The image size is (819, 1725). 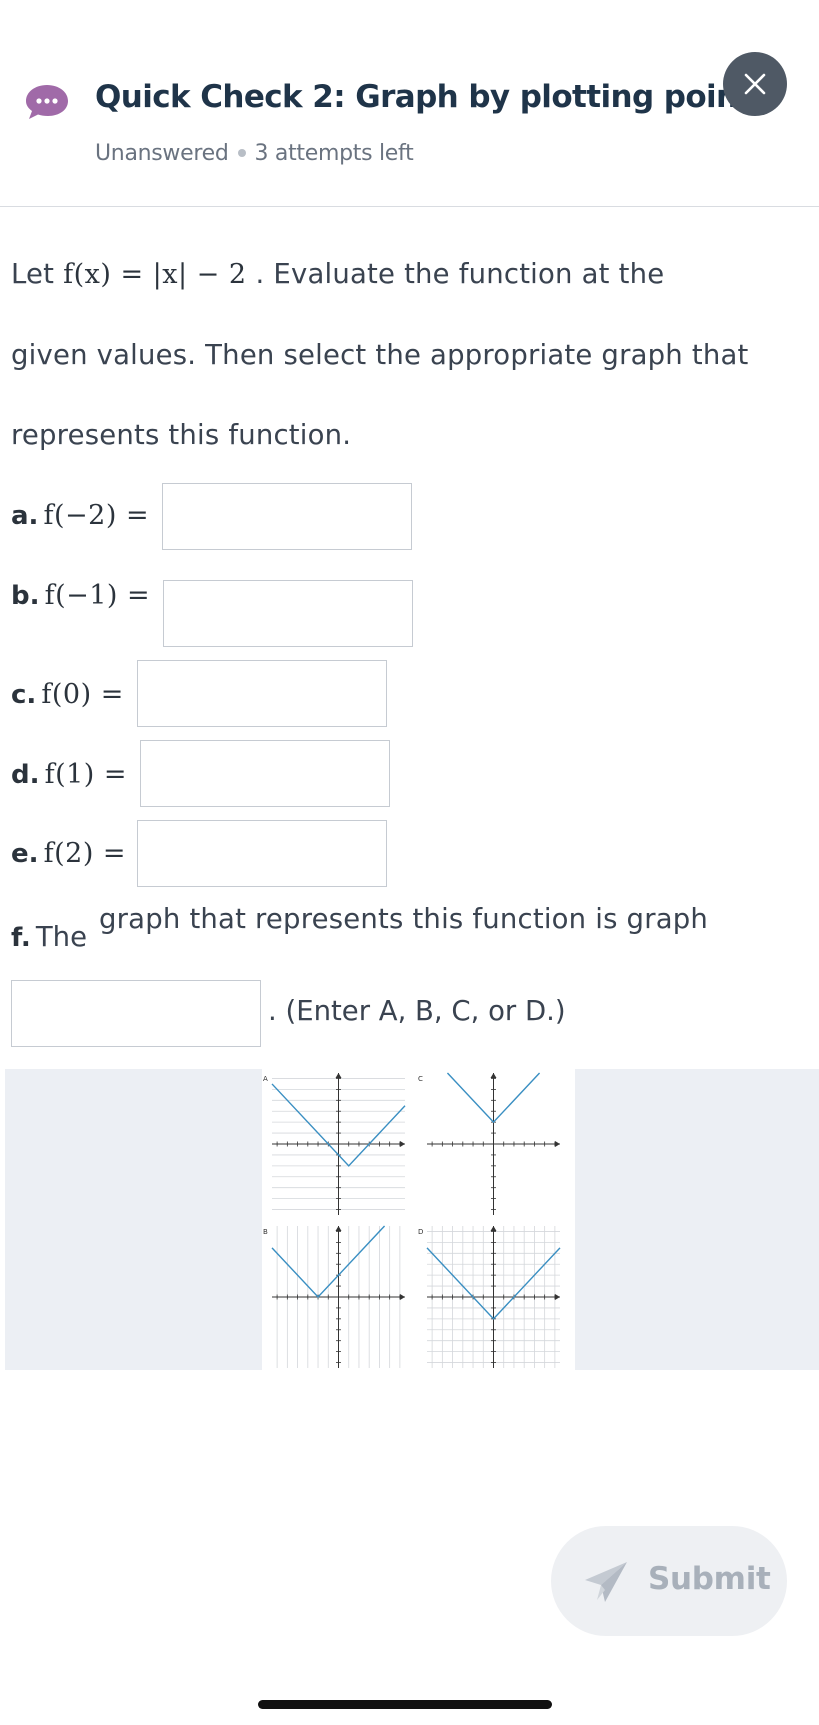 What do you see at coordinates (265, 773) in the screenshot?
I see `answer-input-d` at bounding box center [265, 773].